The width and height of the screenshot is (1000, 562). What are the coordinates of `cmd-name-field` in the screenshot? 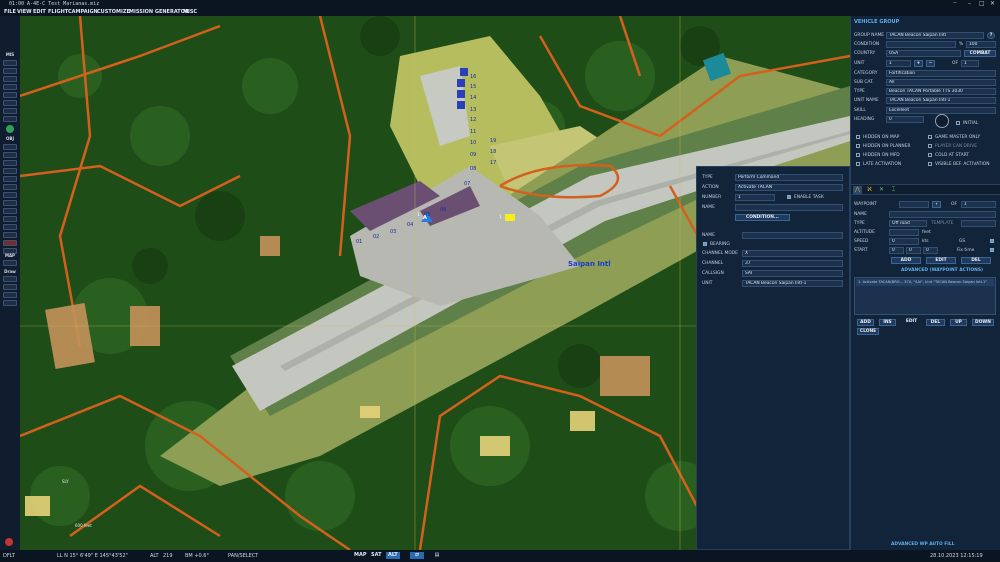 It's located at (789, 207).